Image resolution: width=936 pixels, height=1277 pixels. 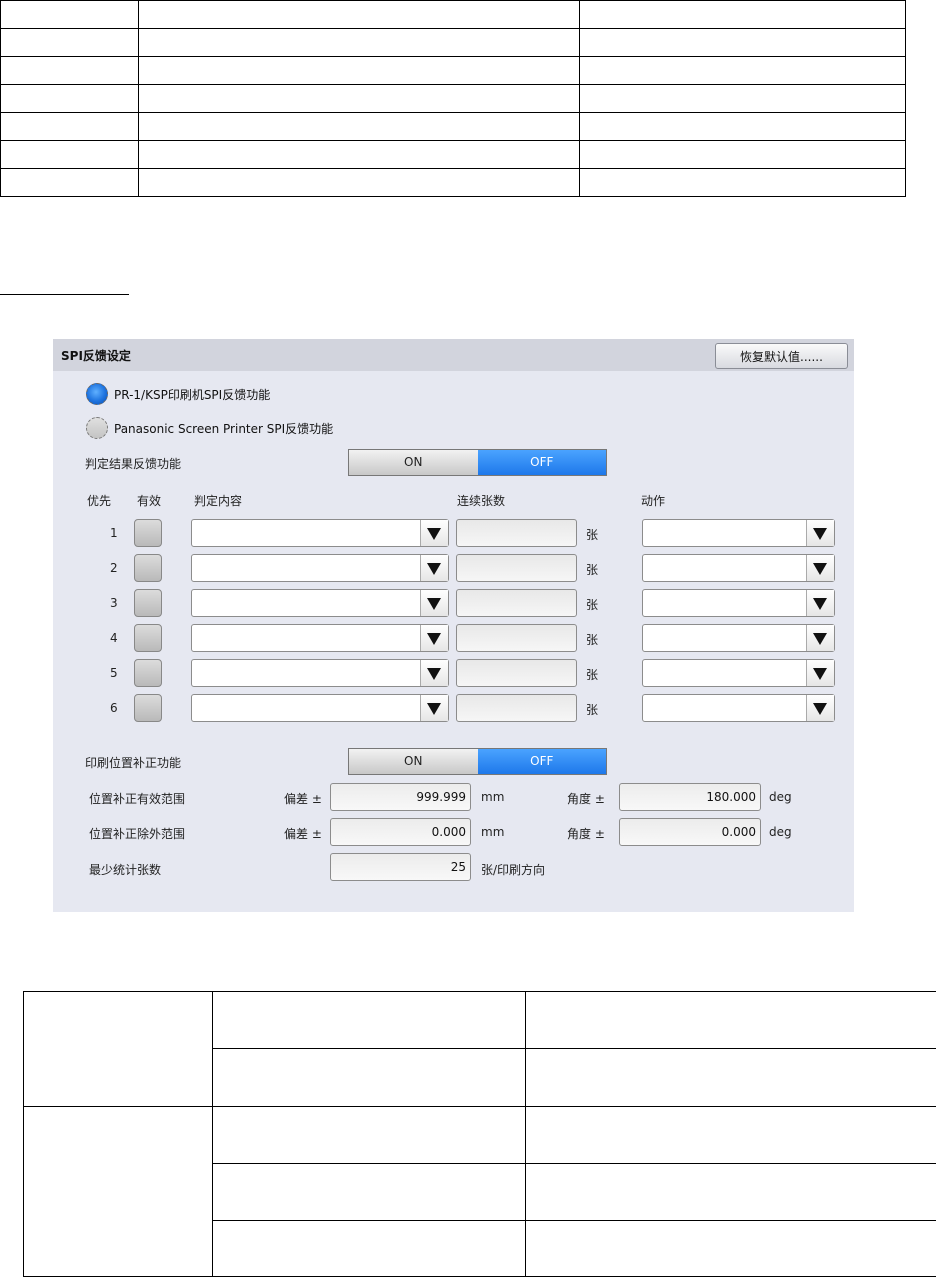 What do you see at coordinates (99, 500) in the screenshot?
I see `header-priority: 优先` at bounding box center [99, 500].